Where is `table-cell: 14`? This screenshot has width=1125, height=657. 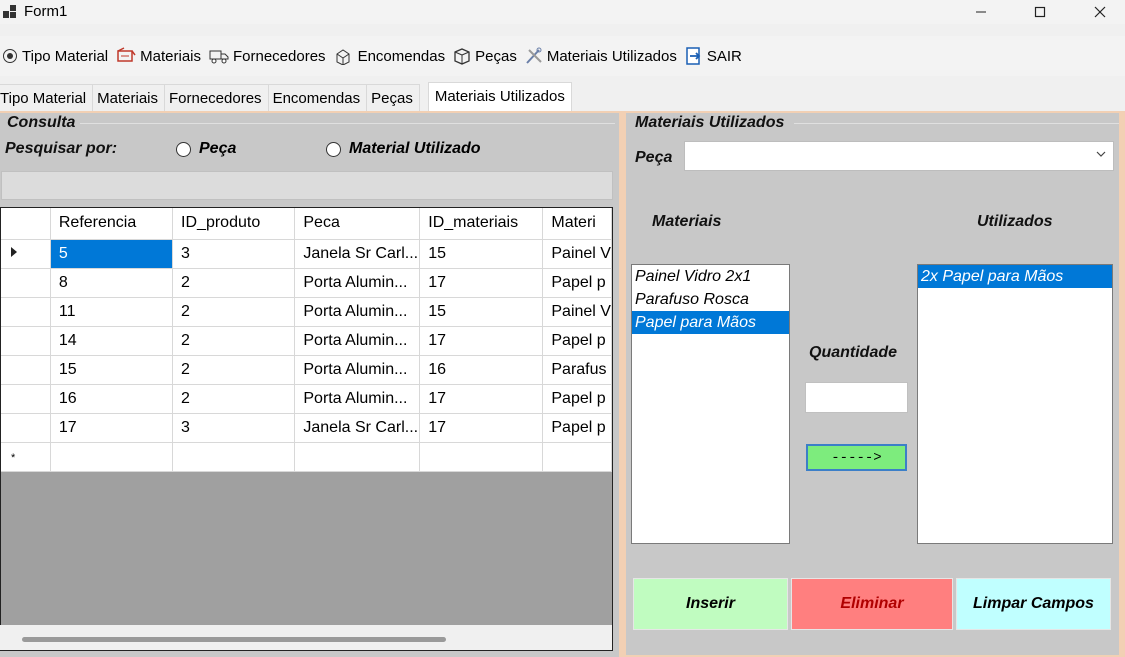 table-cell: 14 is located at coordinates (112, 341).